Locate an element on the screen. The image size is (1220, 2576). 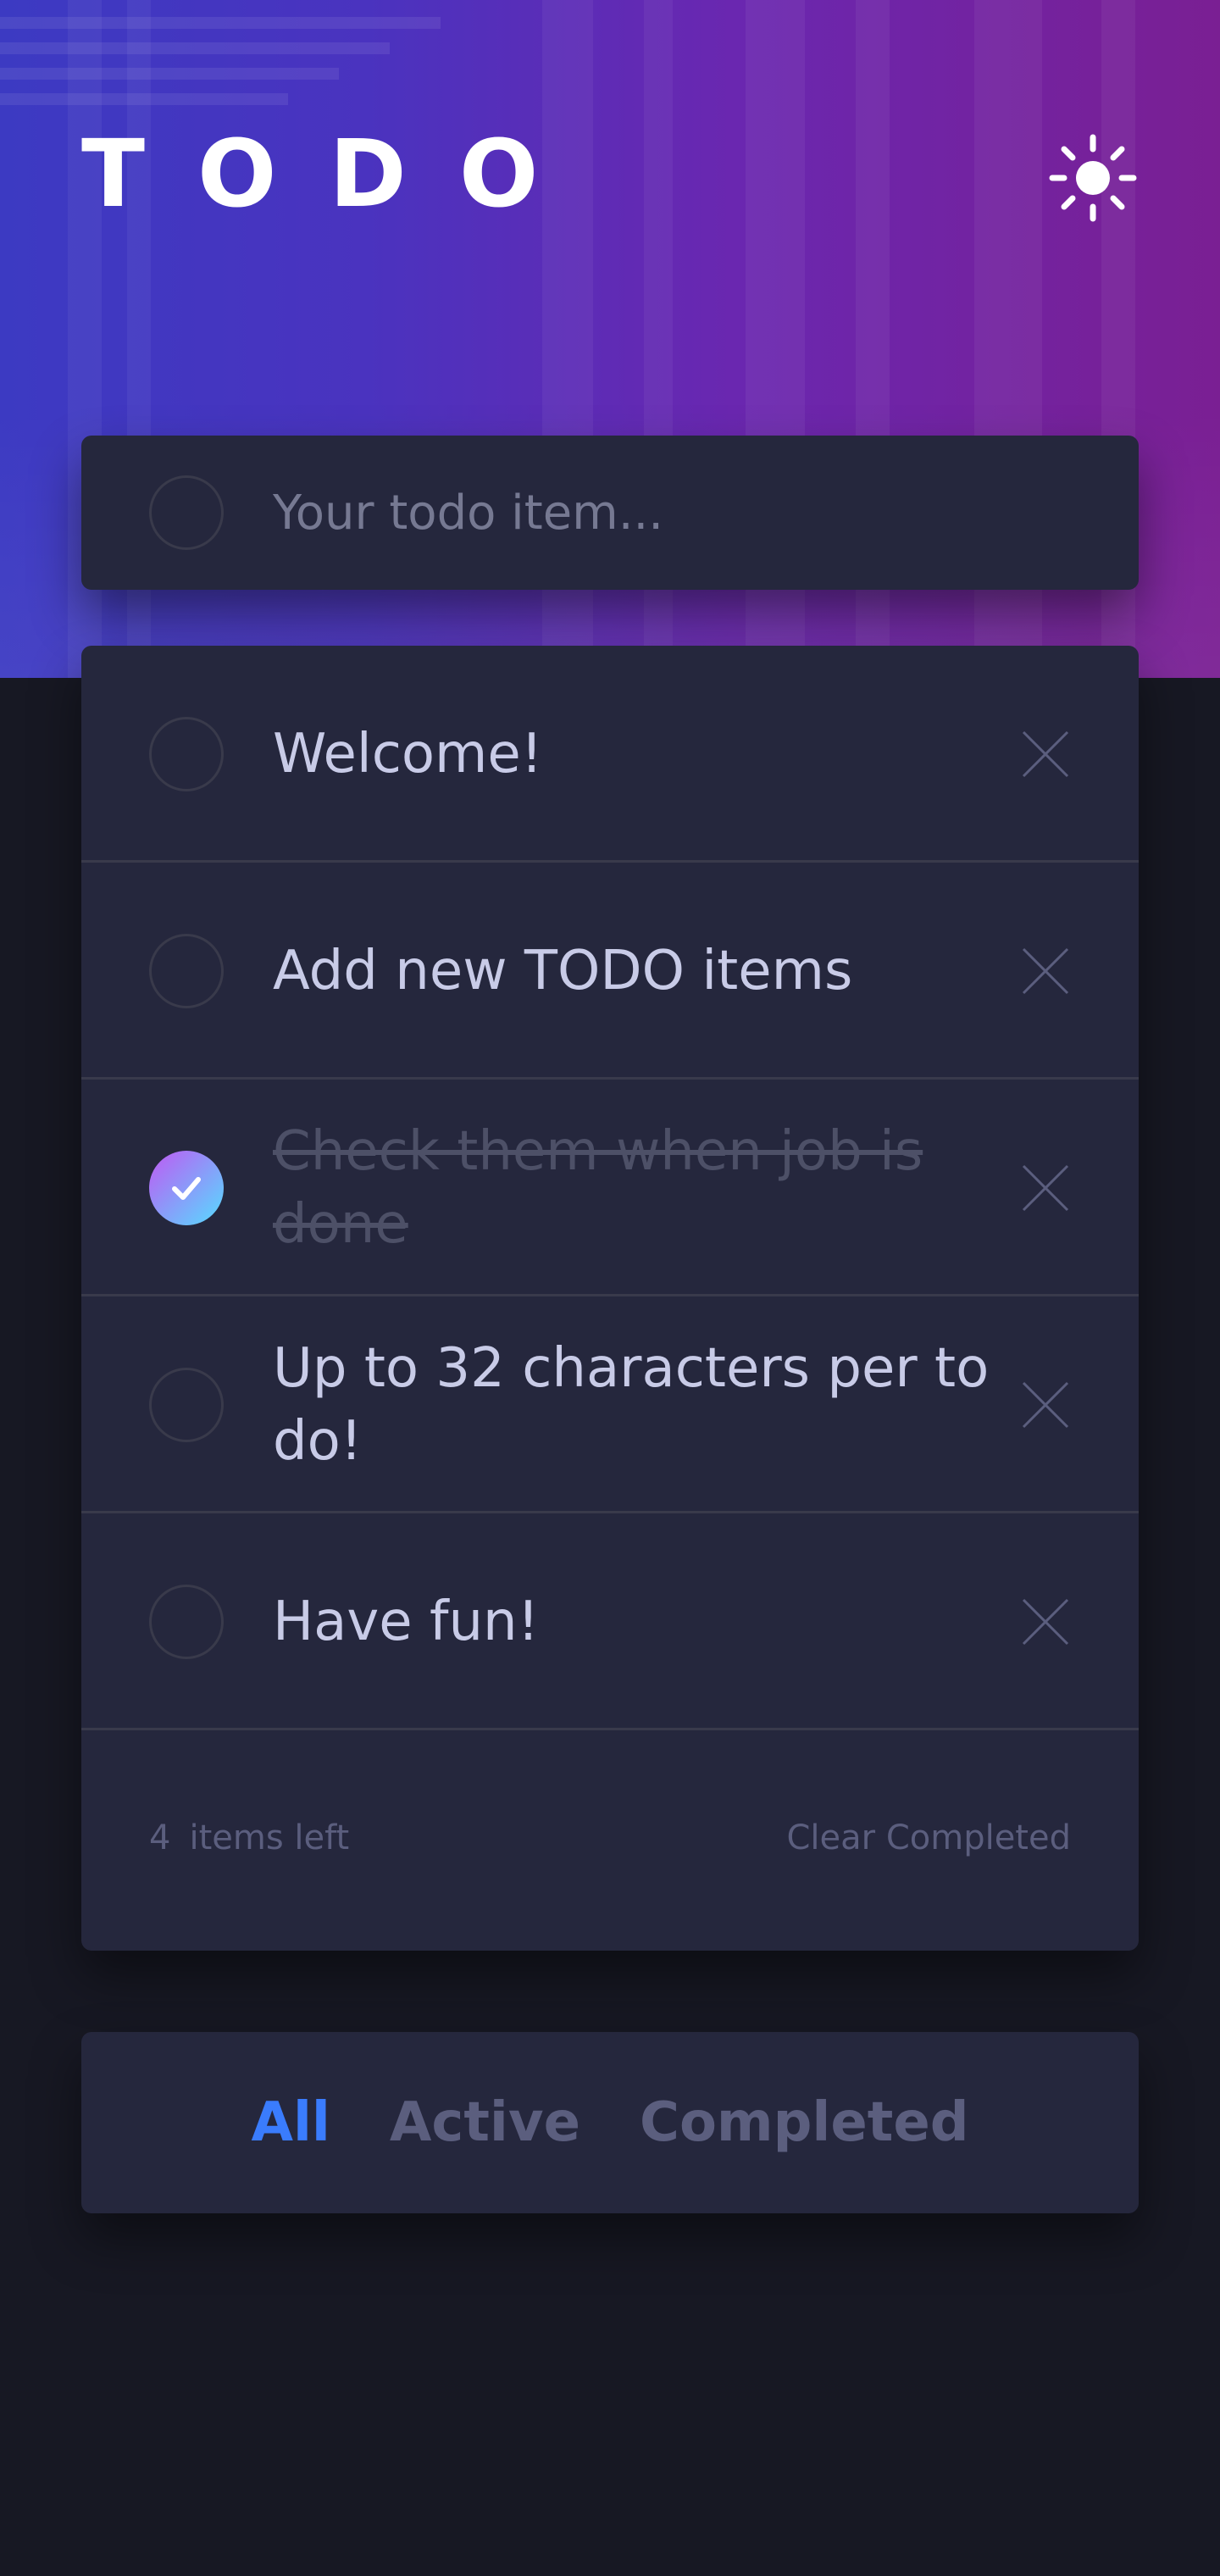
todo-text: Check them when job is done is located at coordinates (645, 1188).